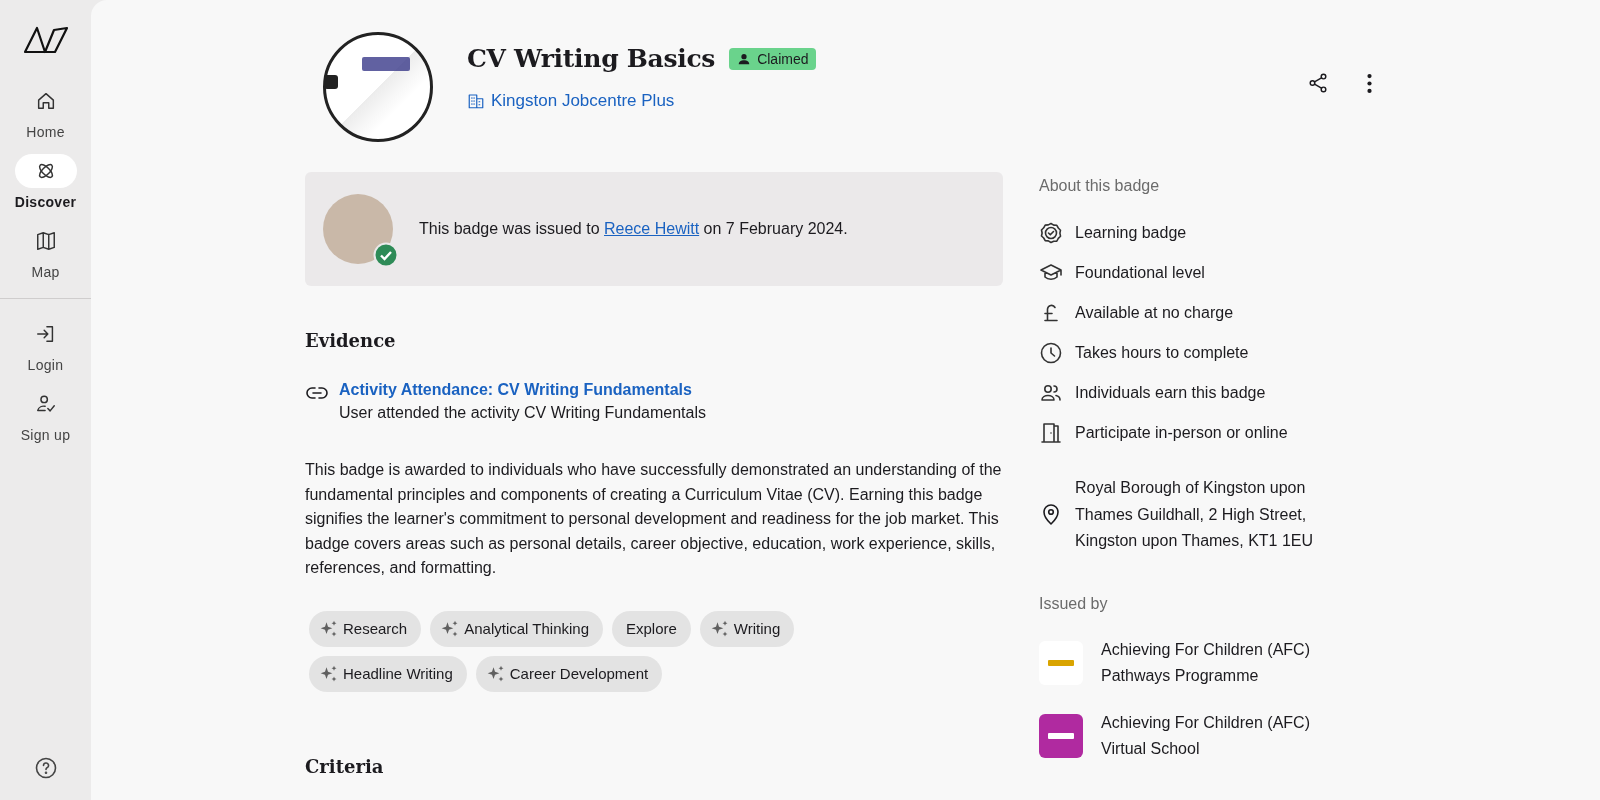  I want to click on clock-icon, so click(1051, 353).